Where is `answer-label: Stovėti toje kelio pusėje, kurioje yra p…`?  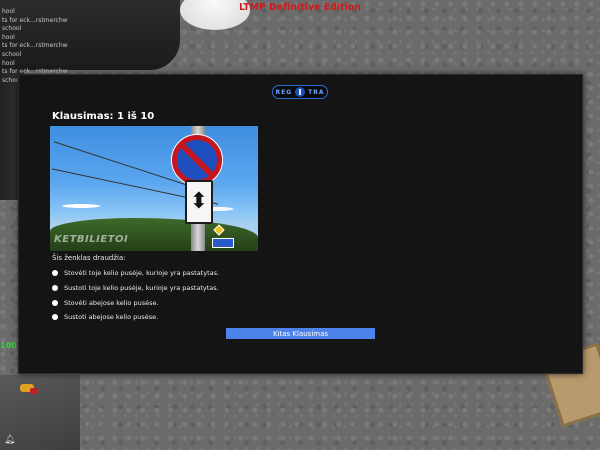
answer-label: Stovėti toje kelio pusėje, kurioje yra p… is located at coordinates (141, 273).